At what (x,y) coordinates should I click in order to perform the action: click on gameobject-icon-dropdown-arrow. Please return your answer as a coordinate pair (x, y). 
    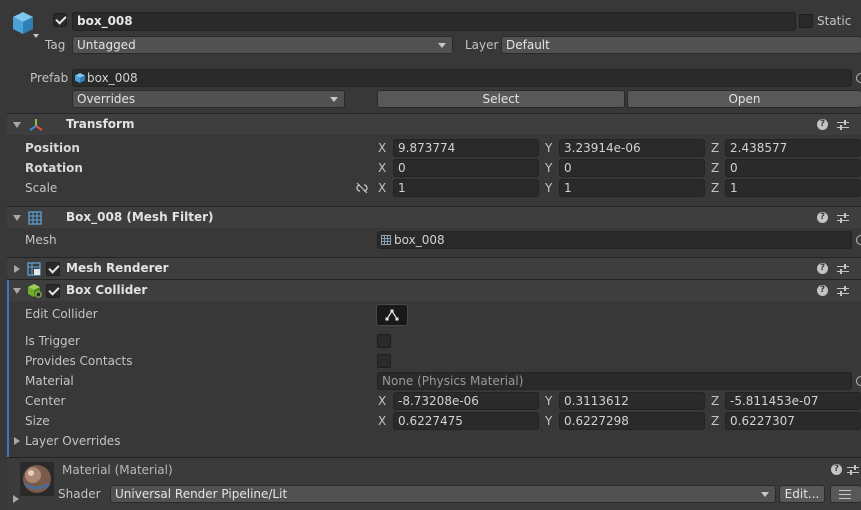
    Looking at the image, I should click on (36, 36).